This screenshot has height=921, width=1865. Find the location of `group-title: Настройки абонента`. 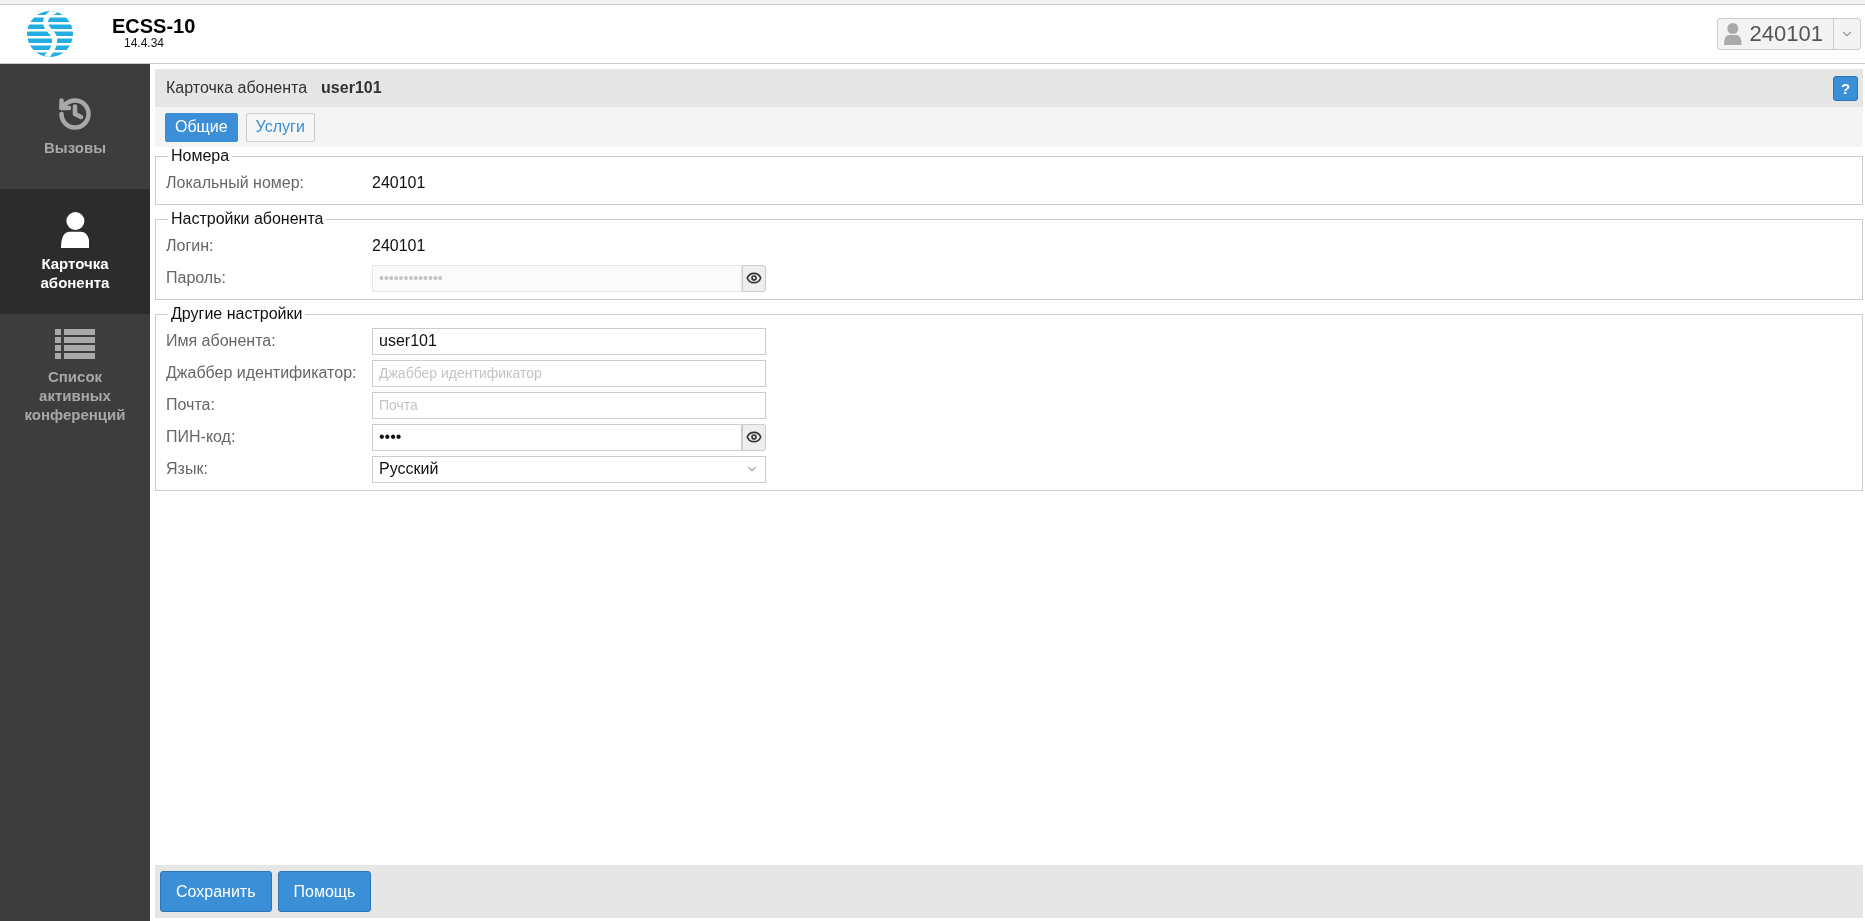

group-title: Настройки абонента is located at coordinates (247, 219).